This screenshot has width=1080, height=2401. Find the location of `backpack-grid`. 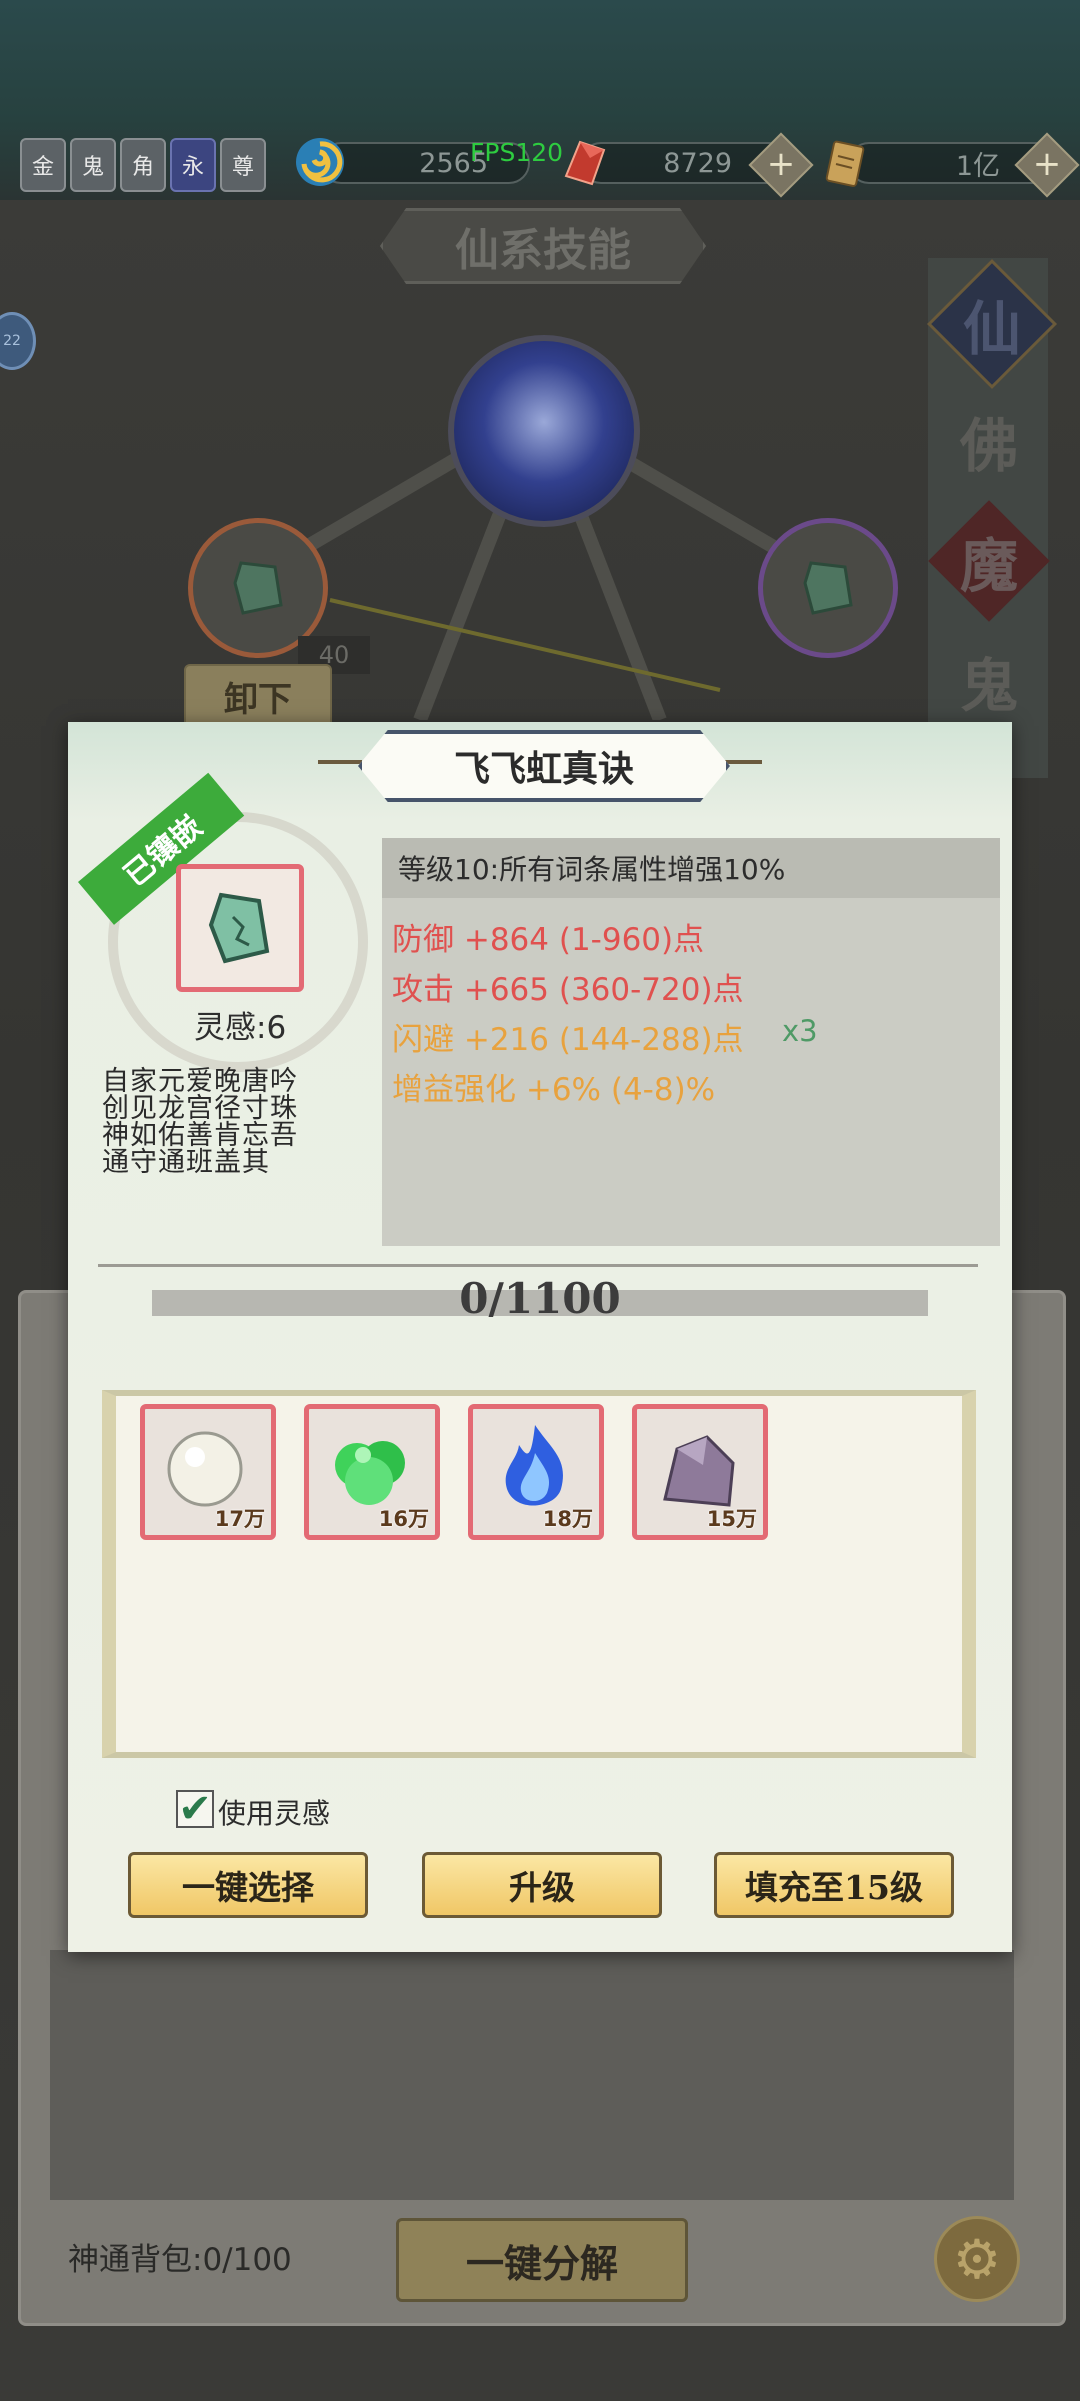

backpack-grid is located at coordinates (532, 2075).